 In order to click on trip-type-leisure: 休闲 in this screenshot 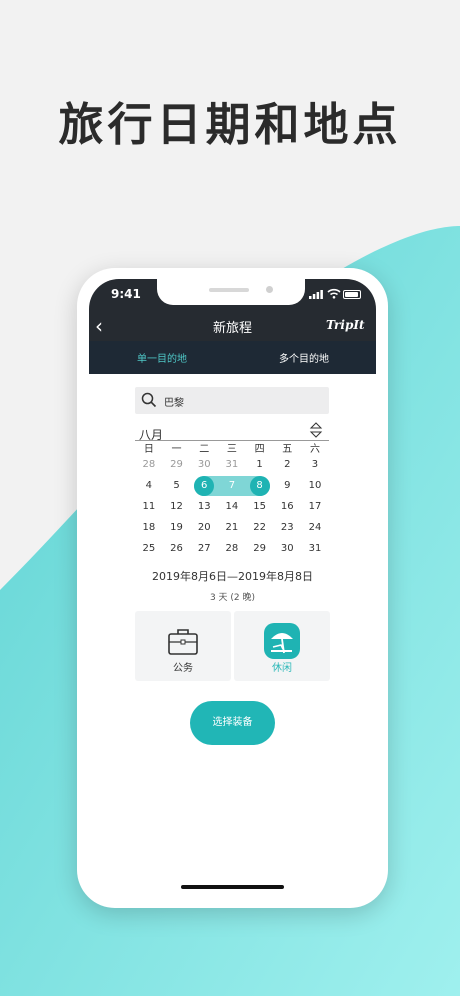, I will do `click(282, 646)`.